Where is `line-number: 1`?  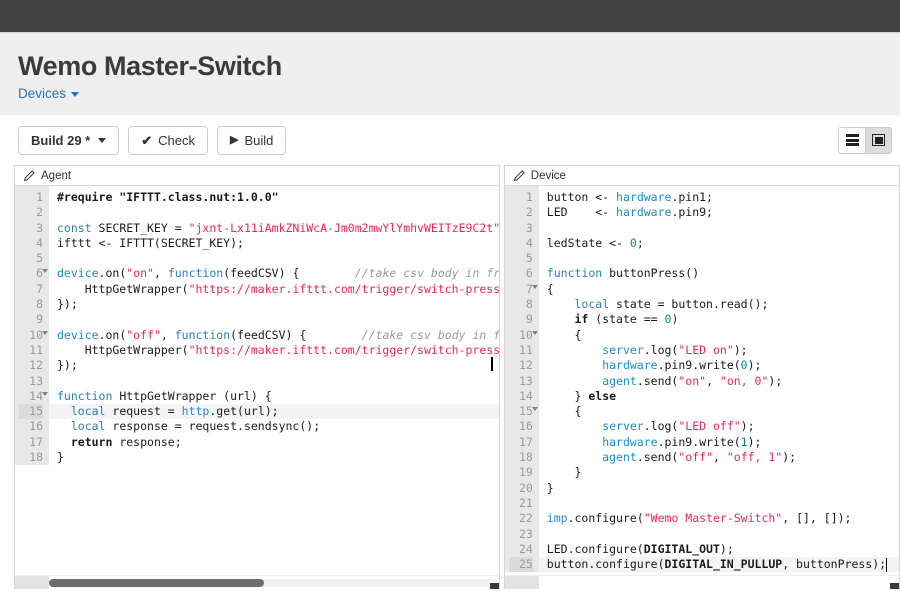 line-number: 1 is located at coordinates (529, 197).